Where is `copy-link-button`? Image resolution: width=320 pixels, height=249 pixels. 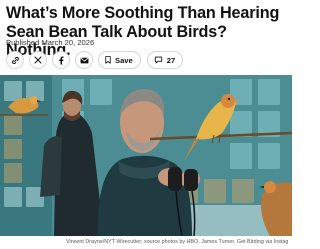 copy-link-button is located at coordinates (15, 60).